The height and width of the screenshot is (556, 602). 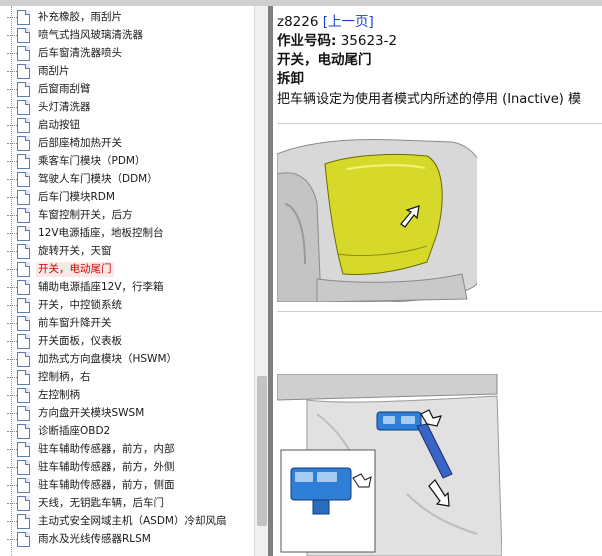 I want to click on tree-item-label: 驻车辅助传感器，前方，侧面, so click(x=106, y=485).